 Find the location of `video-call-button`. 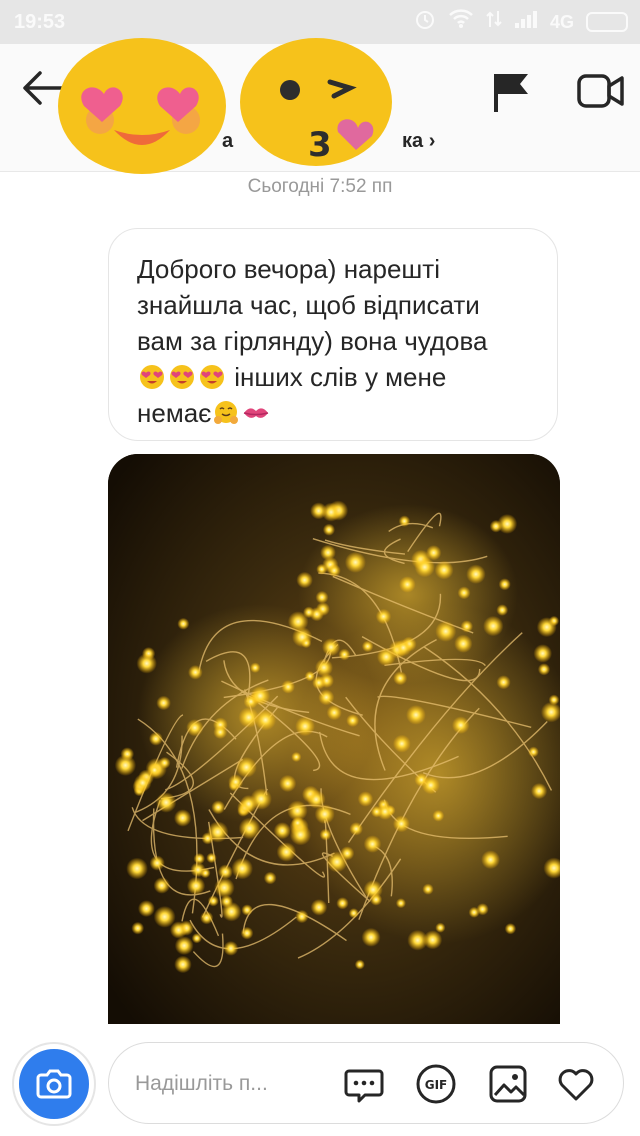

video-call-button is located at coordinates (601, 92).